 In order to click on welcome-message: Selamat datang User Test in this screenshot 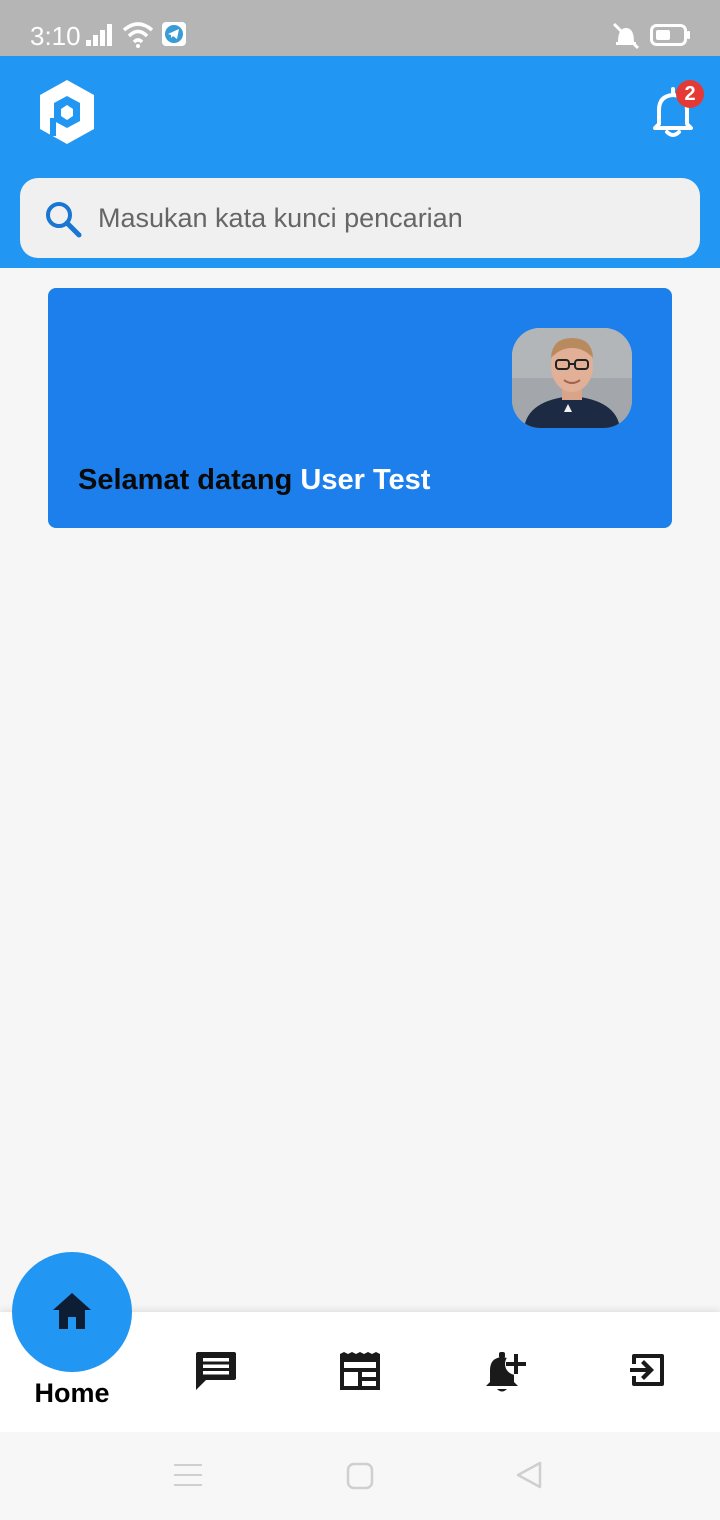, I will do `click(254, 480)`.